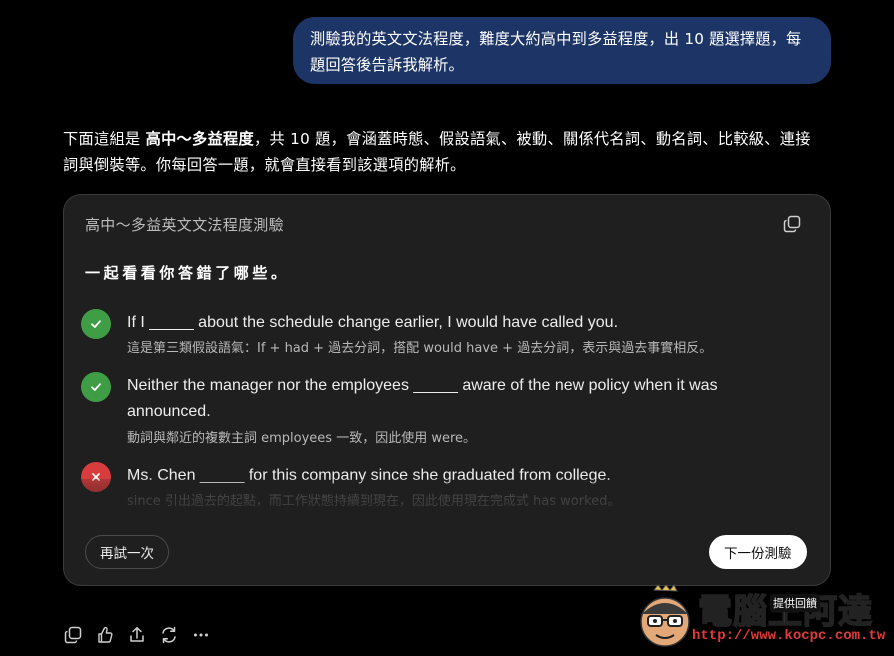 The image size is (894, 656). I want to click on next-quiz-button: 下一份測驗, so click(758, 552).